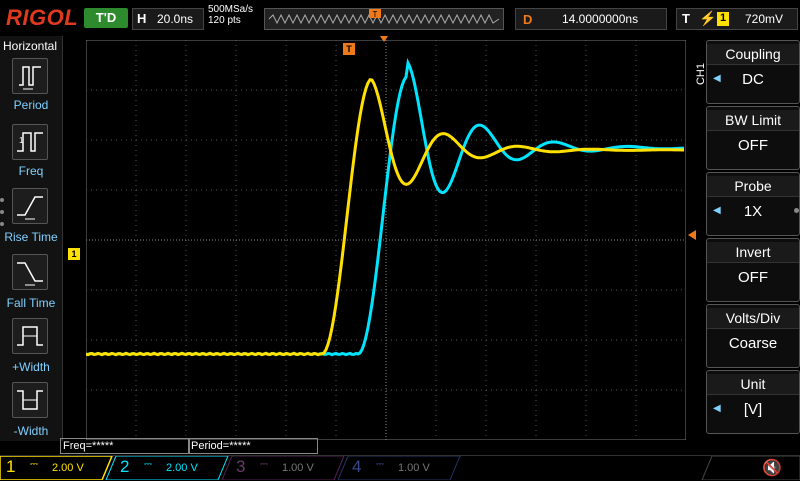  I want to click on ch2-number: 2, so click(125, 466).